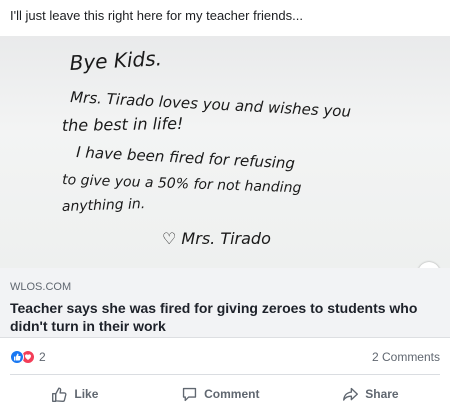 This screenshot has width=450, height=412. Describe the element at coordinates (42, 357) in the screenshot. I see `reaction-count: 2` at that location.